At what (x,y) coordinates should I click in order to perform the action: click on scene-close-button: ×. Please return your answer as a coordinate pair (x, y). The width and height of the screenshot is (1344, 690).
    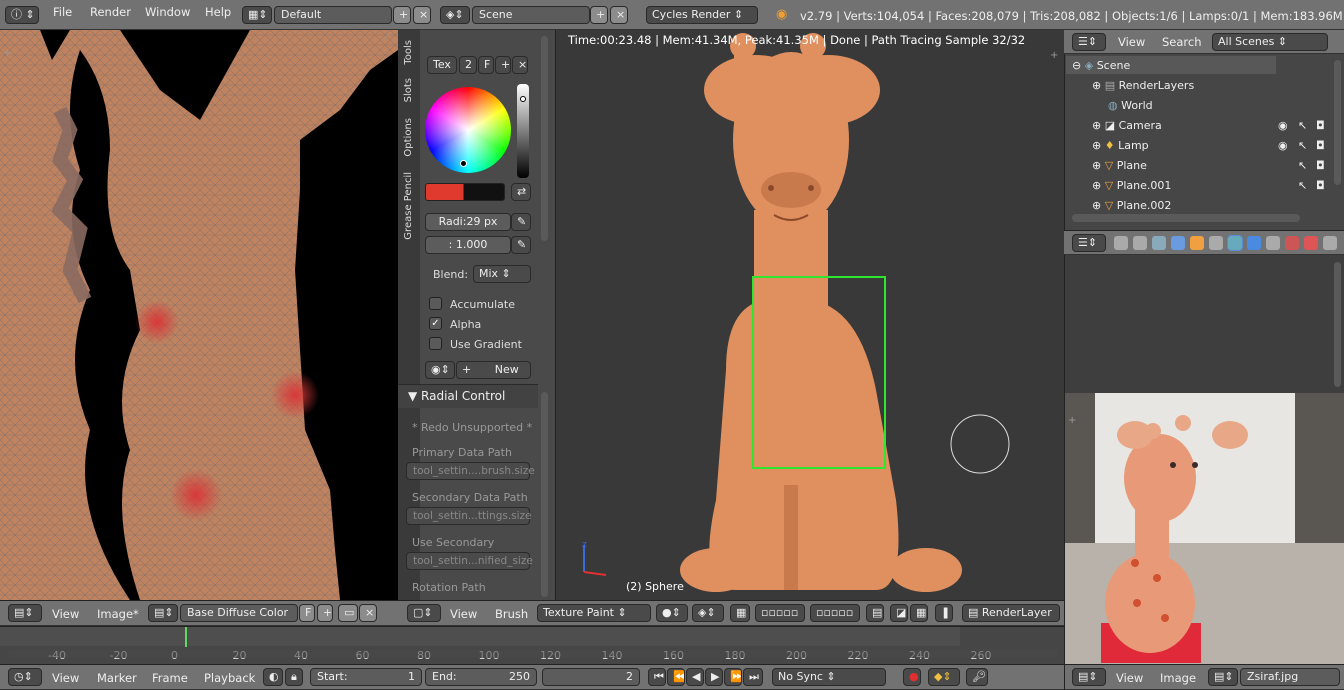
    Looking at the image, I should click on (619, 15).